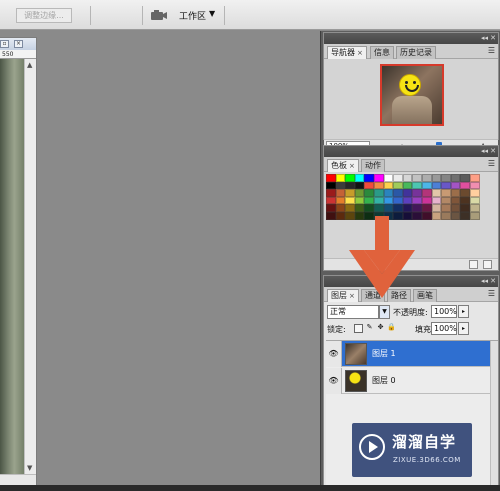 This screenshot has width=500, height=491. I want to click on tab-swatches: 色板 ×, so click(343, 165).